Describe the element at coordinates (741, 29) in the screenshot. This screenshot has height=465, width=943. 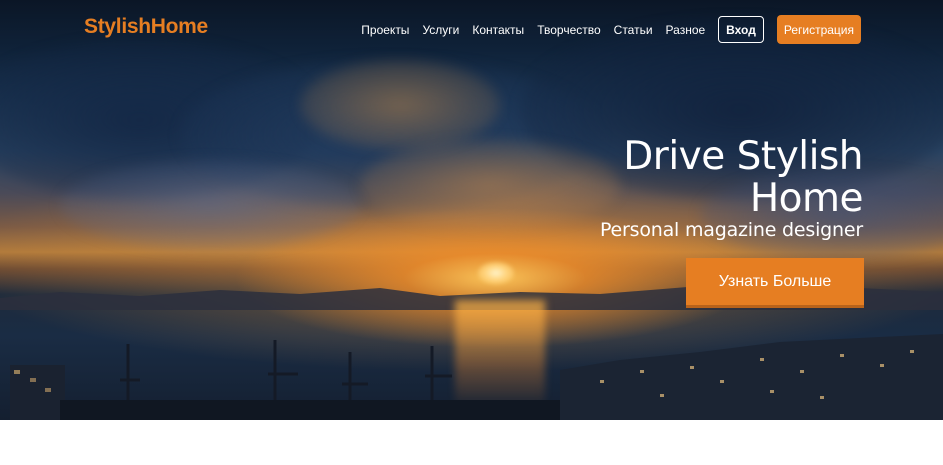
I see `login-button: Вход` at that location.